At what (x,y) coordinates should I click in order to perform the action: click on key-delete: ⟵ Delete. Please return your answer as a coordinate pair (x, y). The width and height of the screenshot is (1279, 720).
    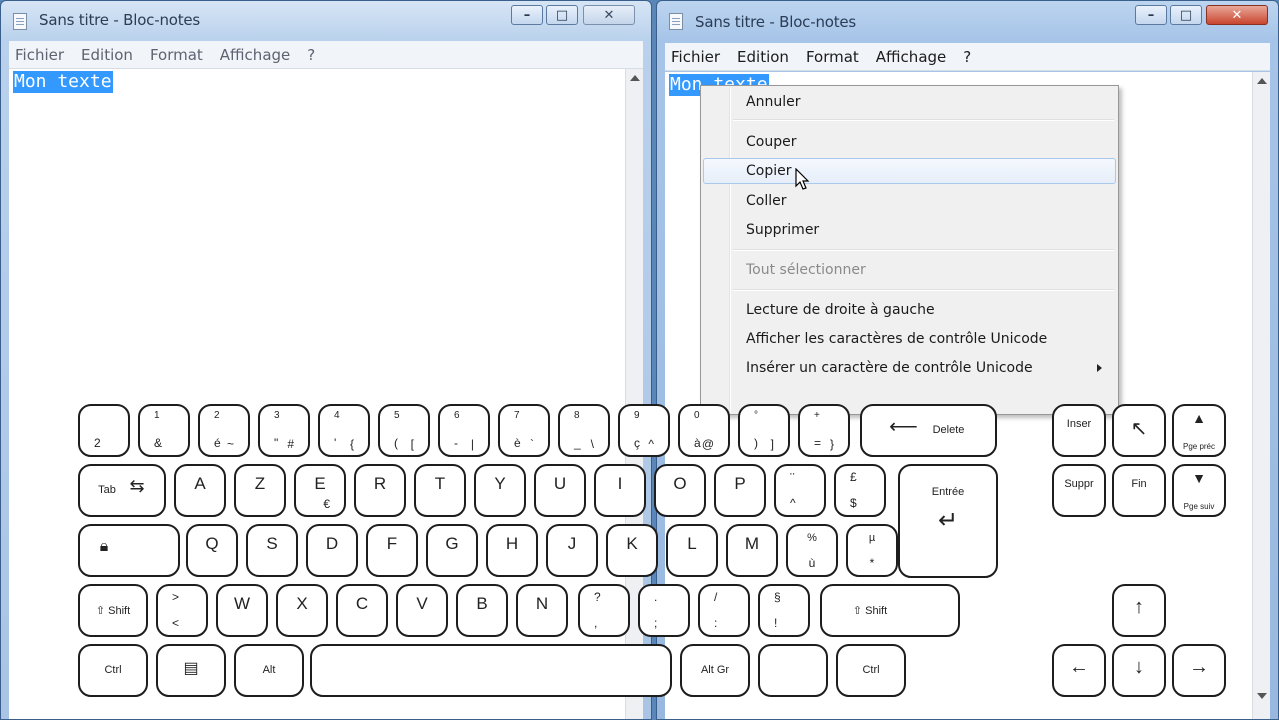
    Looking at the image, I should click on (928, 430).